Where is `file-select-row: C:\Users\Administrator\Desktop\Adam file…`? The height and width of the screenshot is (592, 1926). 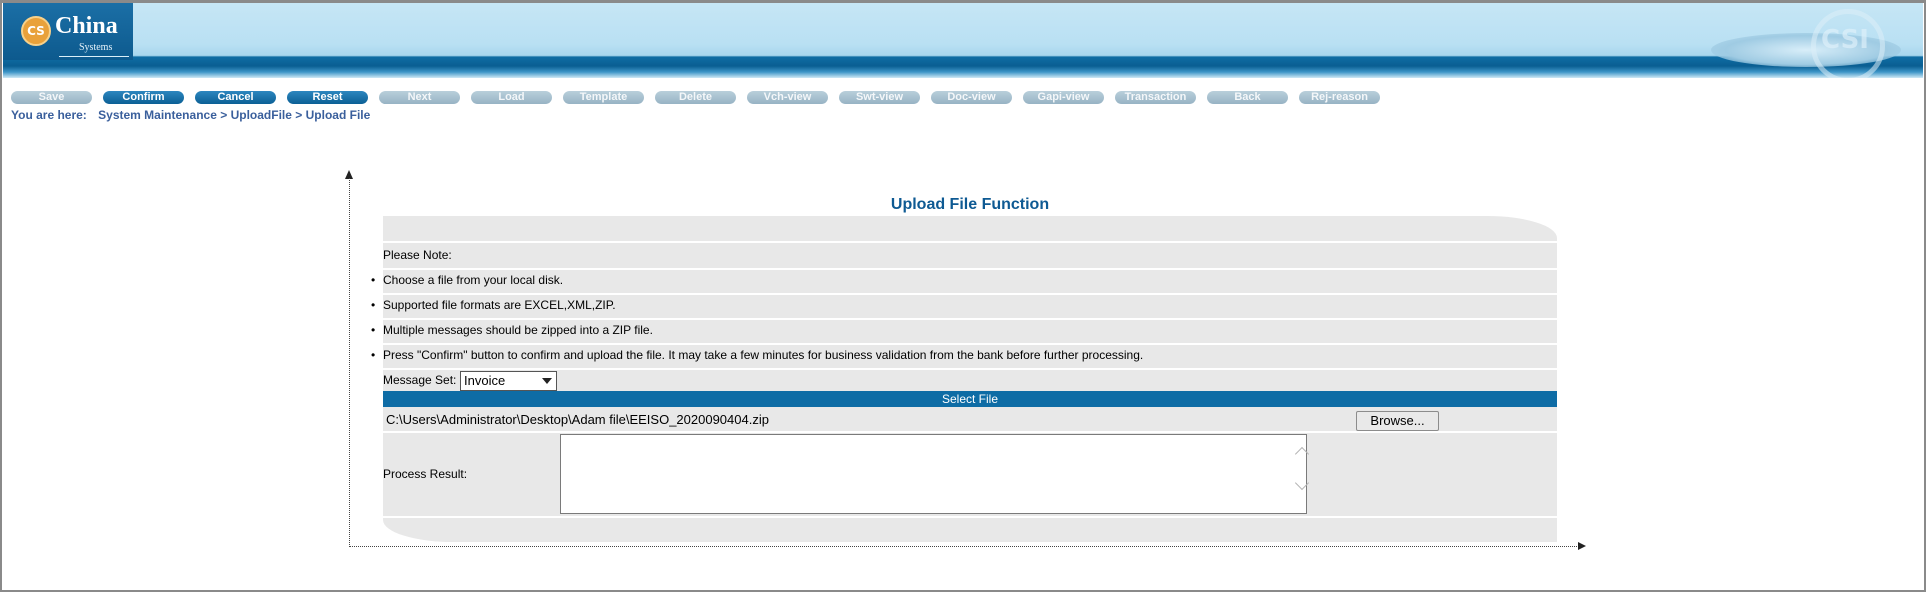 file-select-row: C:\Users\Administrator\Desktop\Adam file… is located at coordinates (970, 421).